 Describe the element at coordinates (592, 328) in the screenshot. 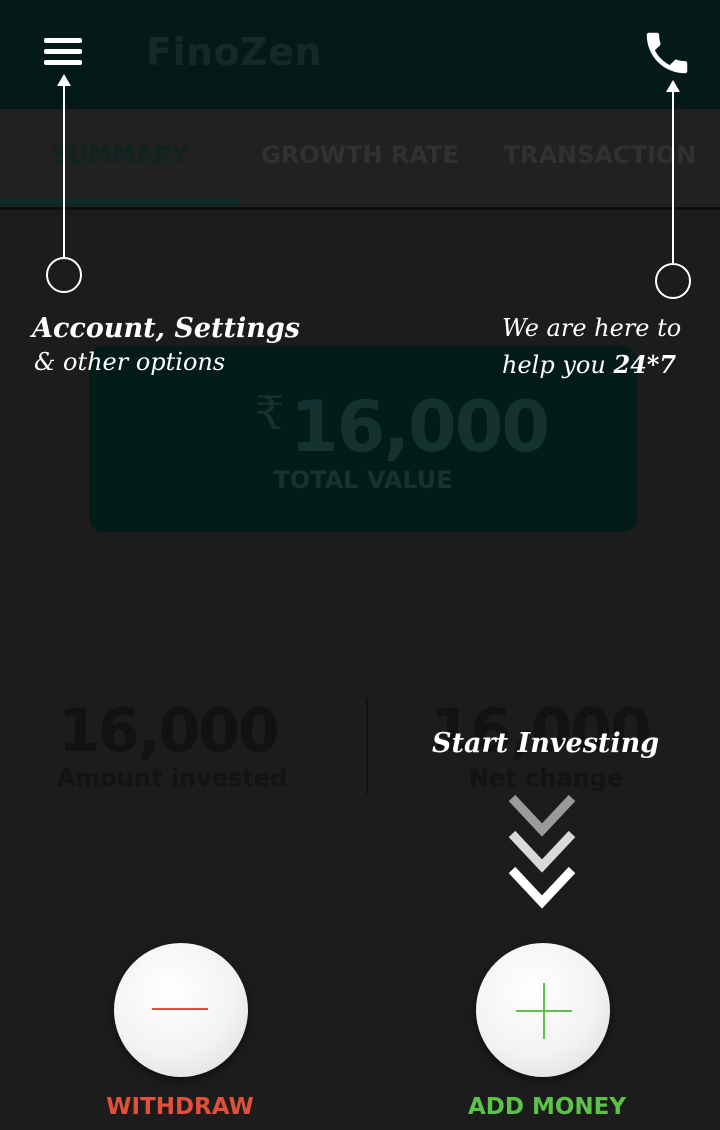

I see `support-hint-line1: We are here to` at that location.